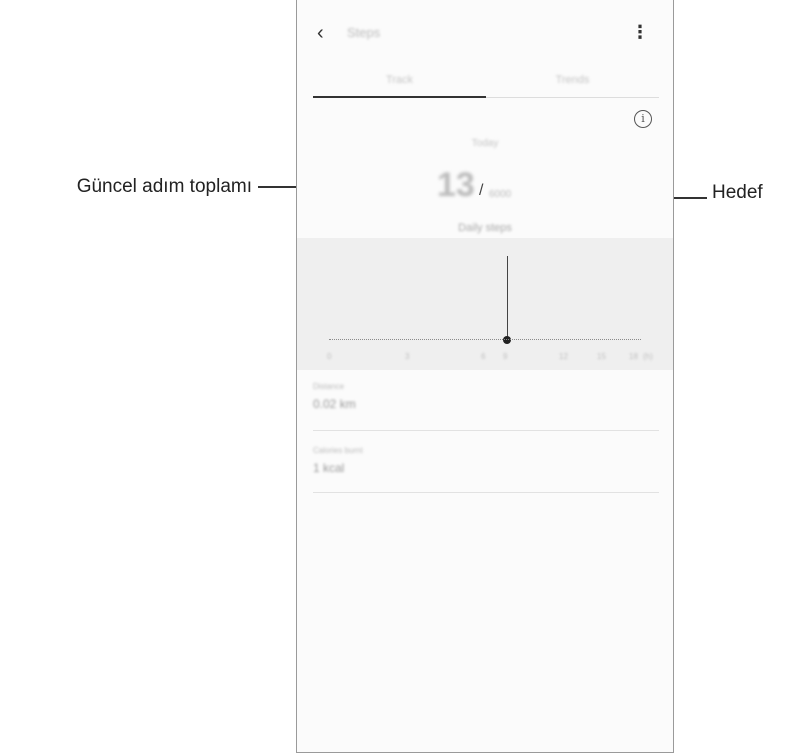 This screenshot has width=787, height=755. I want to click on steps-graph: 0 3 6 9 12 15 18 (h), so click(485, 304).